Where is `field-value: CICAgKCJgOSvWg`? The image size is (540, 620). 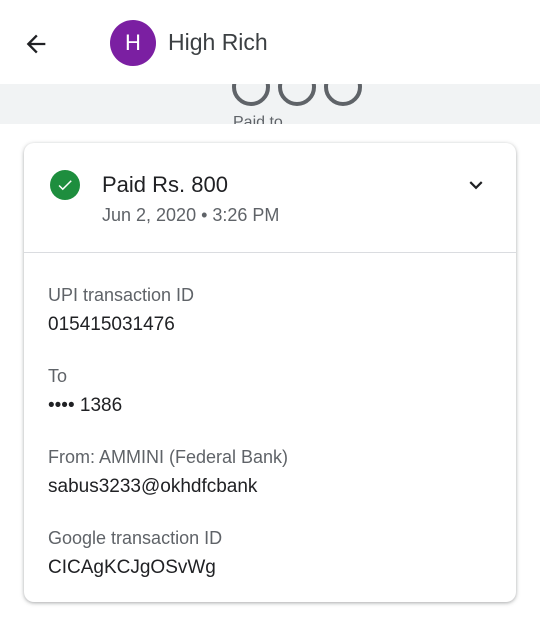
field-value: CICAgKCJgOSvWg is located at coordinates (132, 567).